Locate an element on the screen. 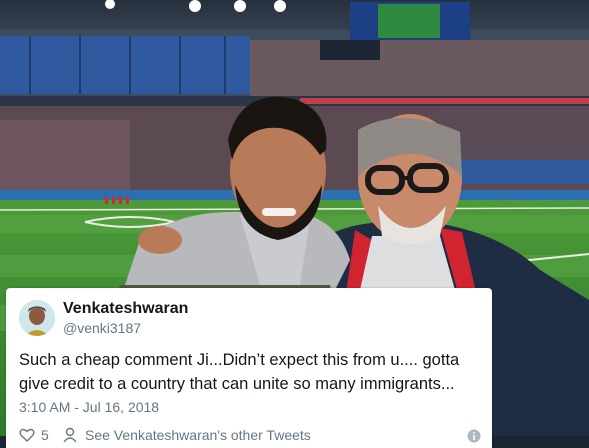 This screenshot has width=589, height=448. tweet-timestamp: 3:10 AM - Jul 16, 2018 is located at coordinates (89, 407).